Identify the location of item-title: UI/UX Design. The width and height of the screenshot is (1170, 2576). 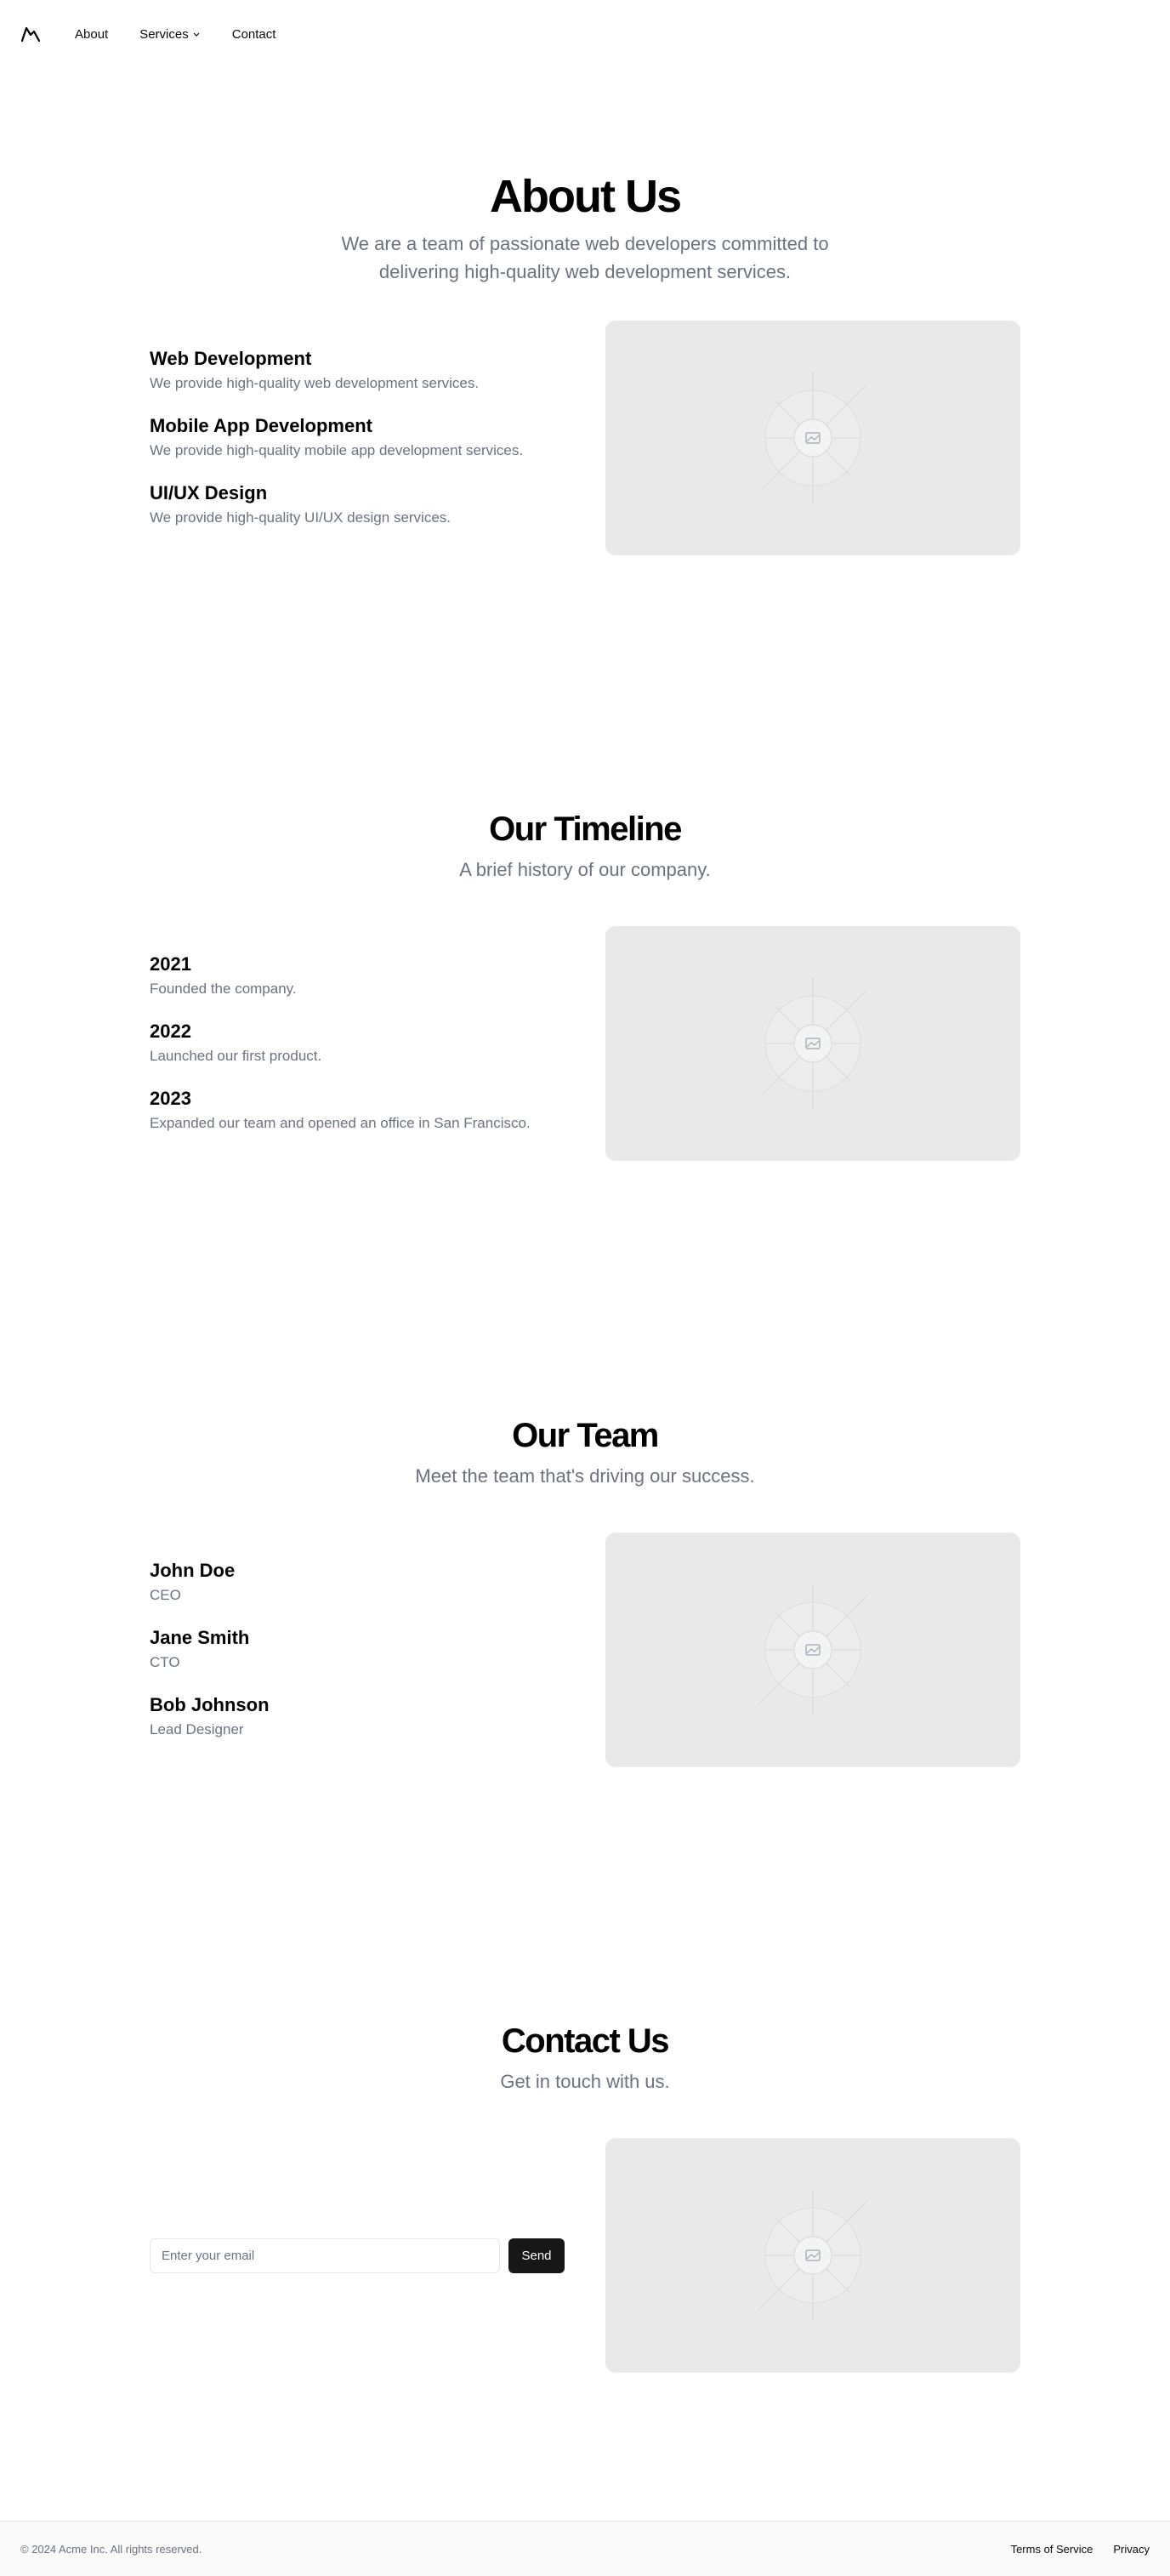
(209, 492).